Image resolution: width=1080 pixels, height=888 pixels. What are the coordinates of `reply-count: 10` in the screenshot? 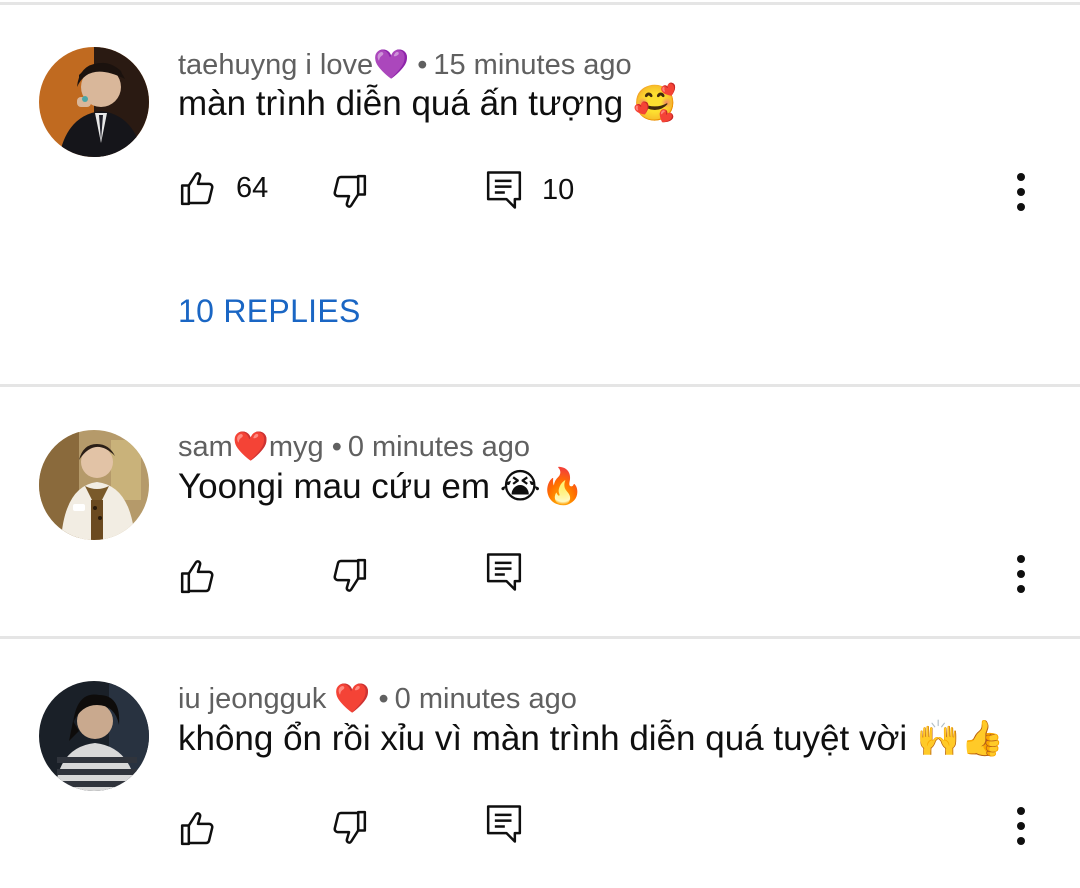 It's located at (558, 190).